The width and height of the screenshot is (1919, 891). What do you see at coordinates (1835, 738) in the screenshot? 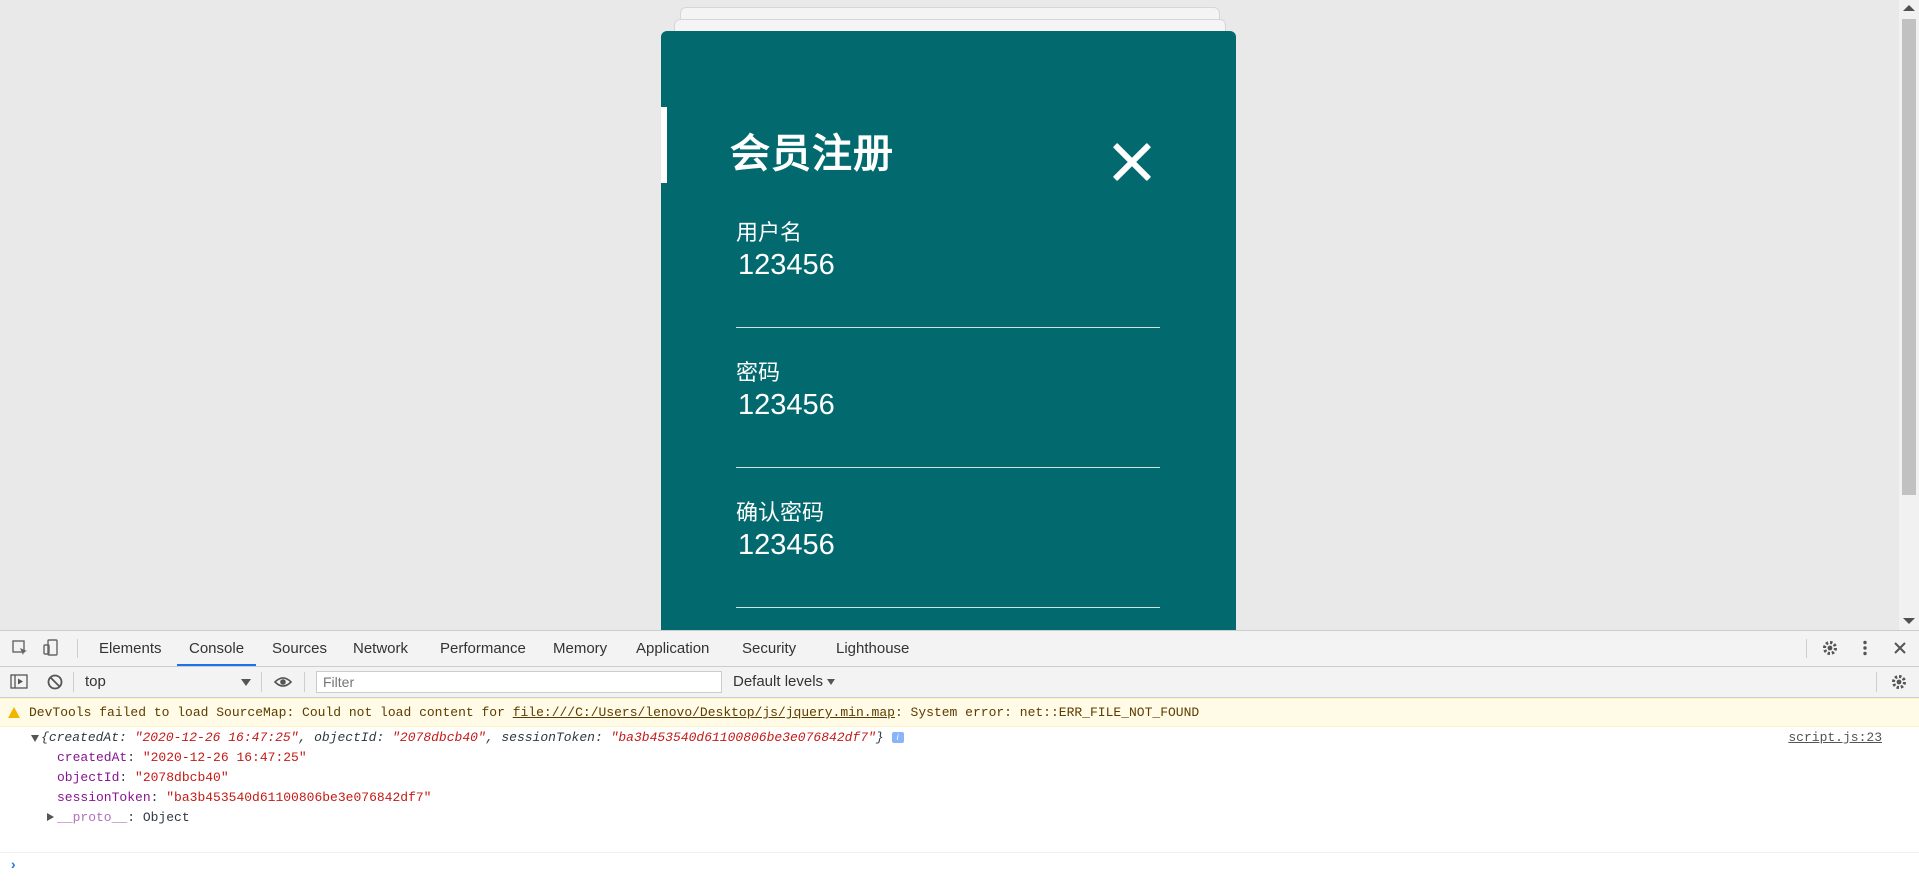
I see `source-location-link: script.js:23` at bounding box center [1835, 738].